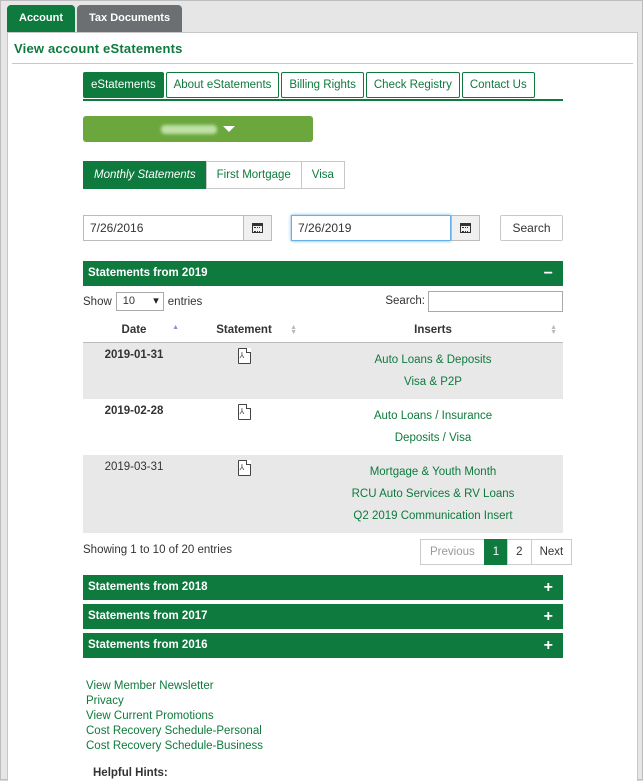 The image size is (643, 781). I want to click on inserts-column-header: Inserts ▲ ▼, so click(433, 330).